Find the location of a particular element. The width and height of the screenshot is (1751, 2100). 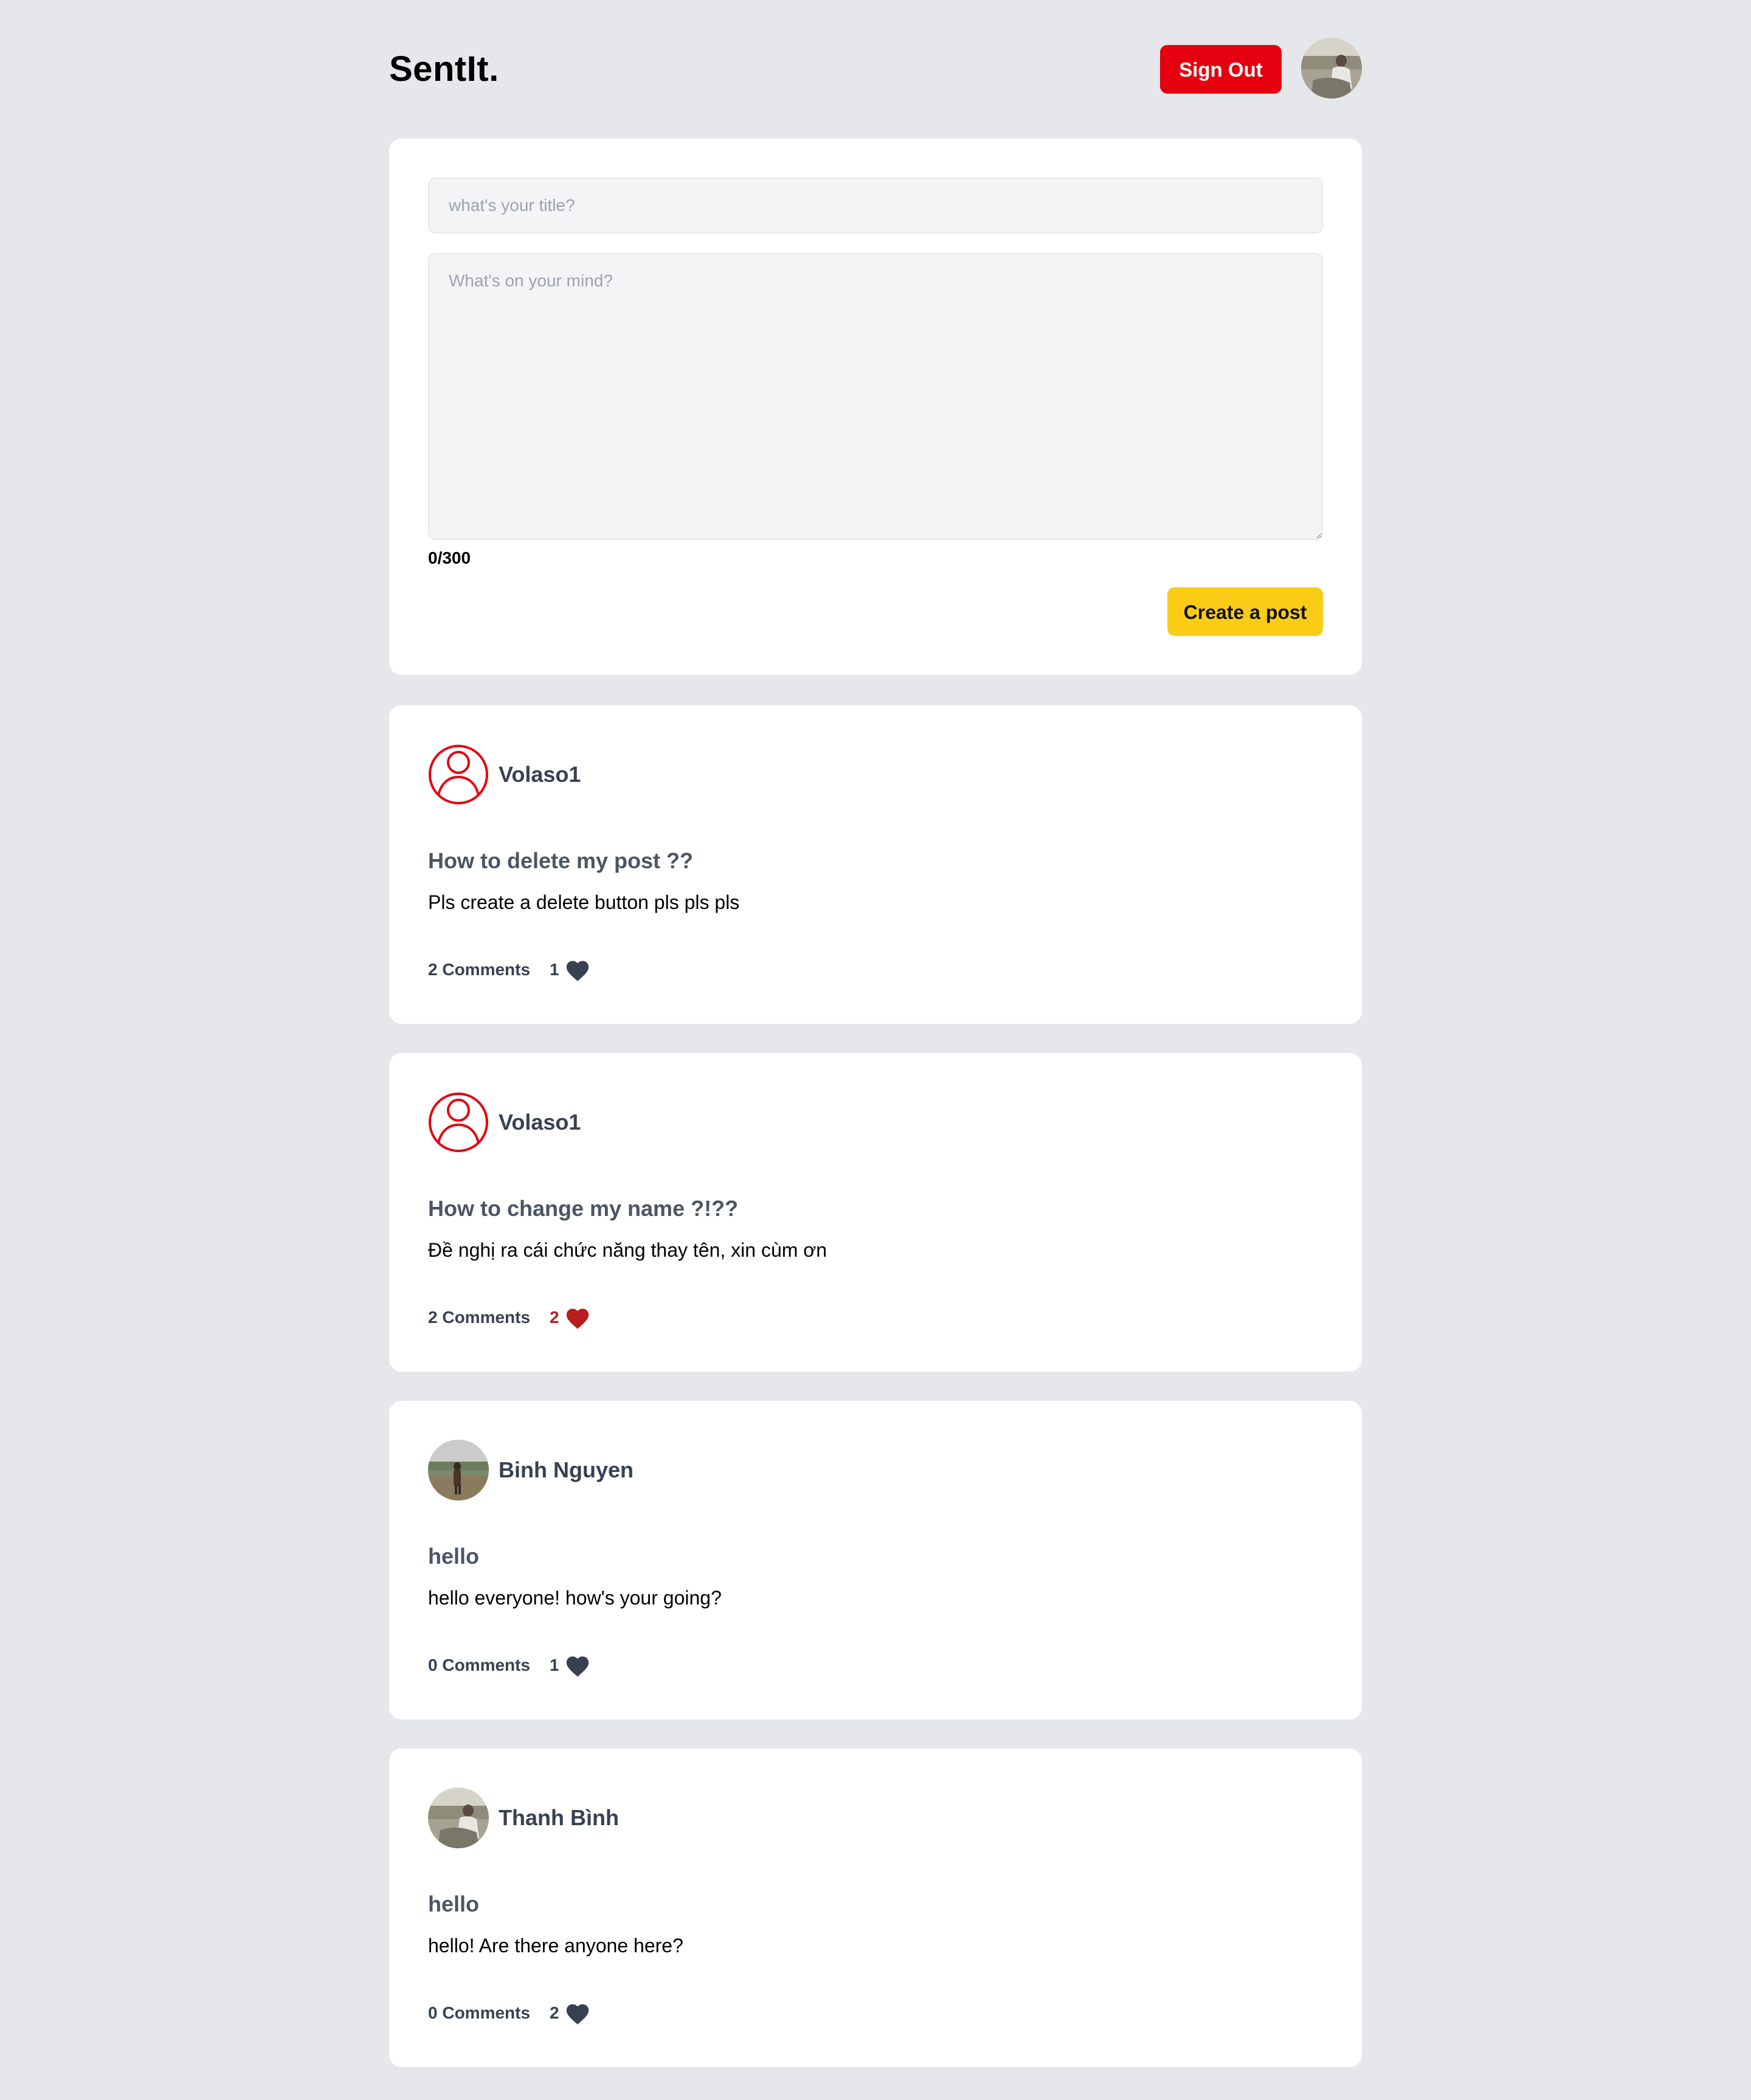

post-author: Binh Nguyen is located at coordinates (566, 1470).